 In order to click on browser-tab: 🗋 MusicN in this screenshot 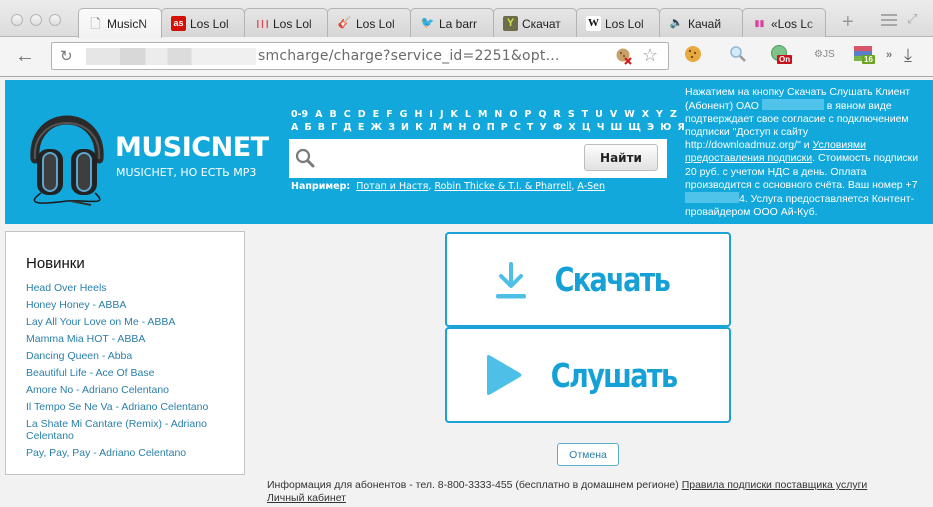, I will do `click(120, 23)`.